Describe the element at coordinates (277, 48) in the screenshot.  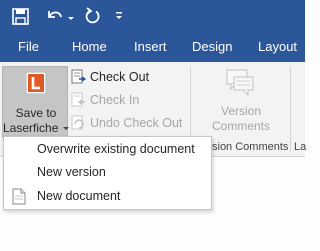
I see `tab-layout: Layout` at that location.